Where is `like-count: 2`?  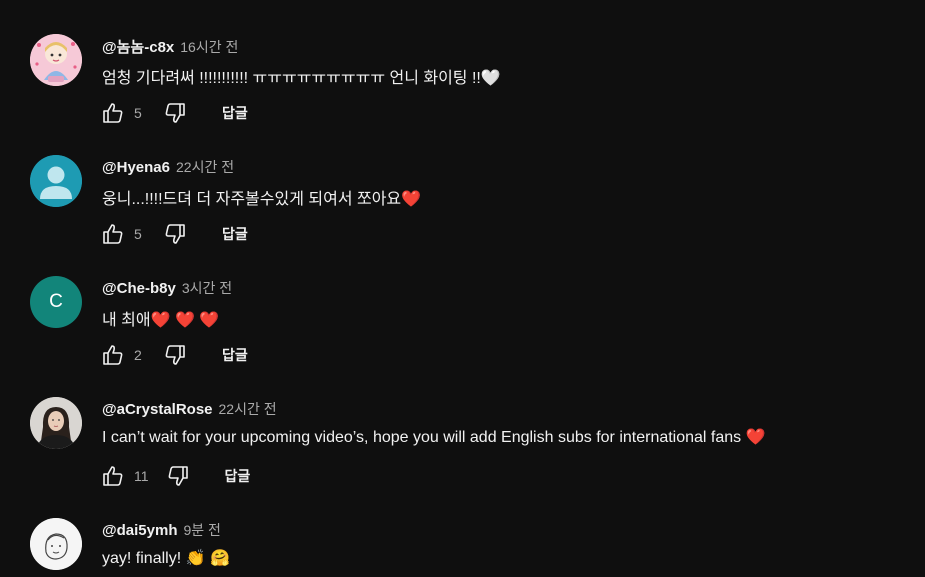 like-count: 2 is located at coordinates (138, 355).